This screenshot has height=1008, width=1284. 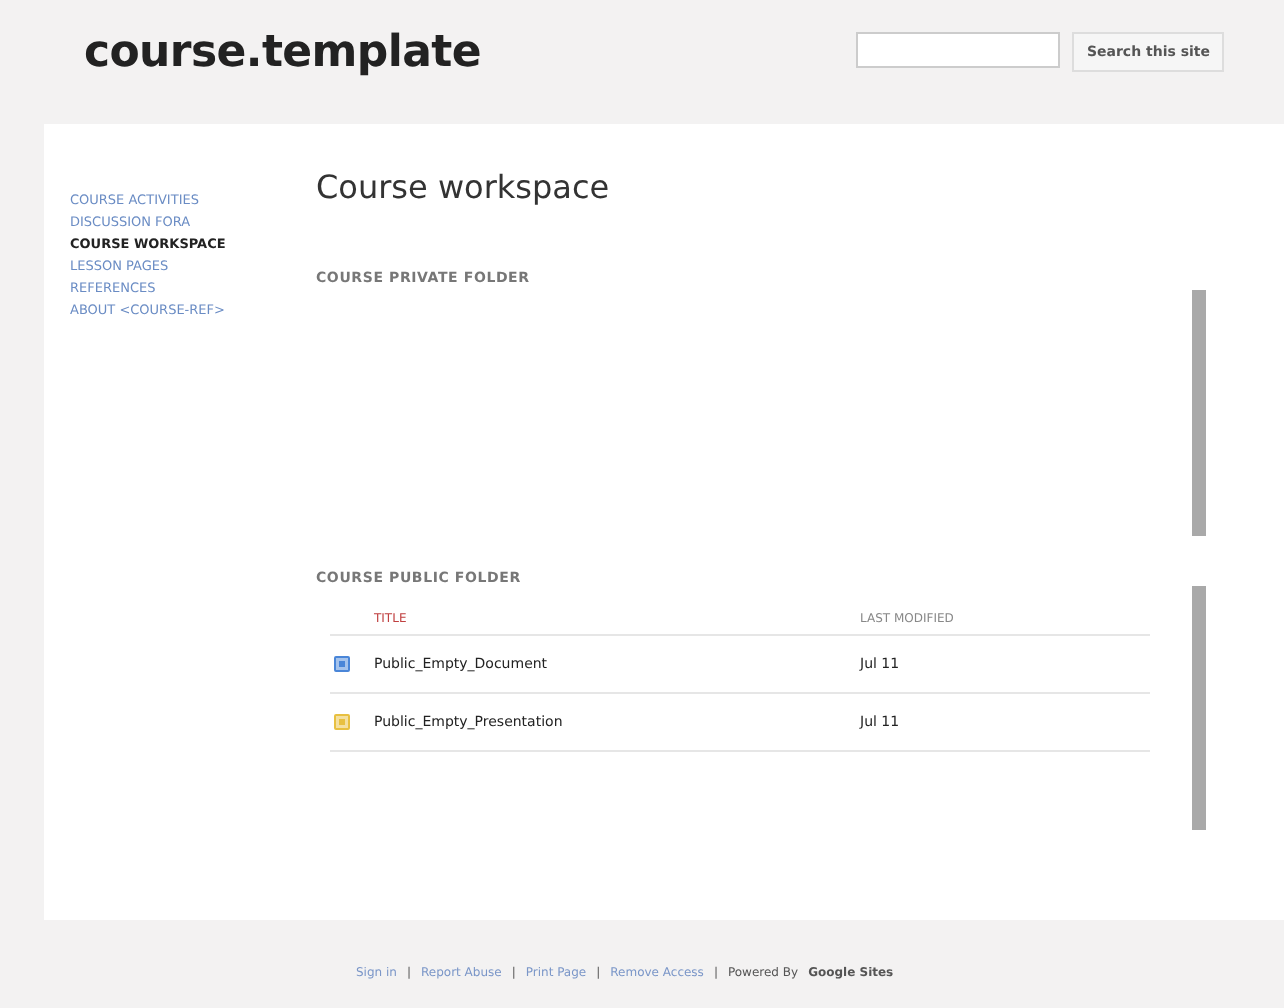 I want to click on search-field, so click(x=958, y=50).